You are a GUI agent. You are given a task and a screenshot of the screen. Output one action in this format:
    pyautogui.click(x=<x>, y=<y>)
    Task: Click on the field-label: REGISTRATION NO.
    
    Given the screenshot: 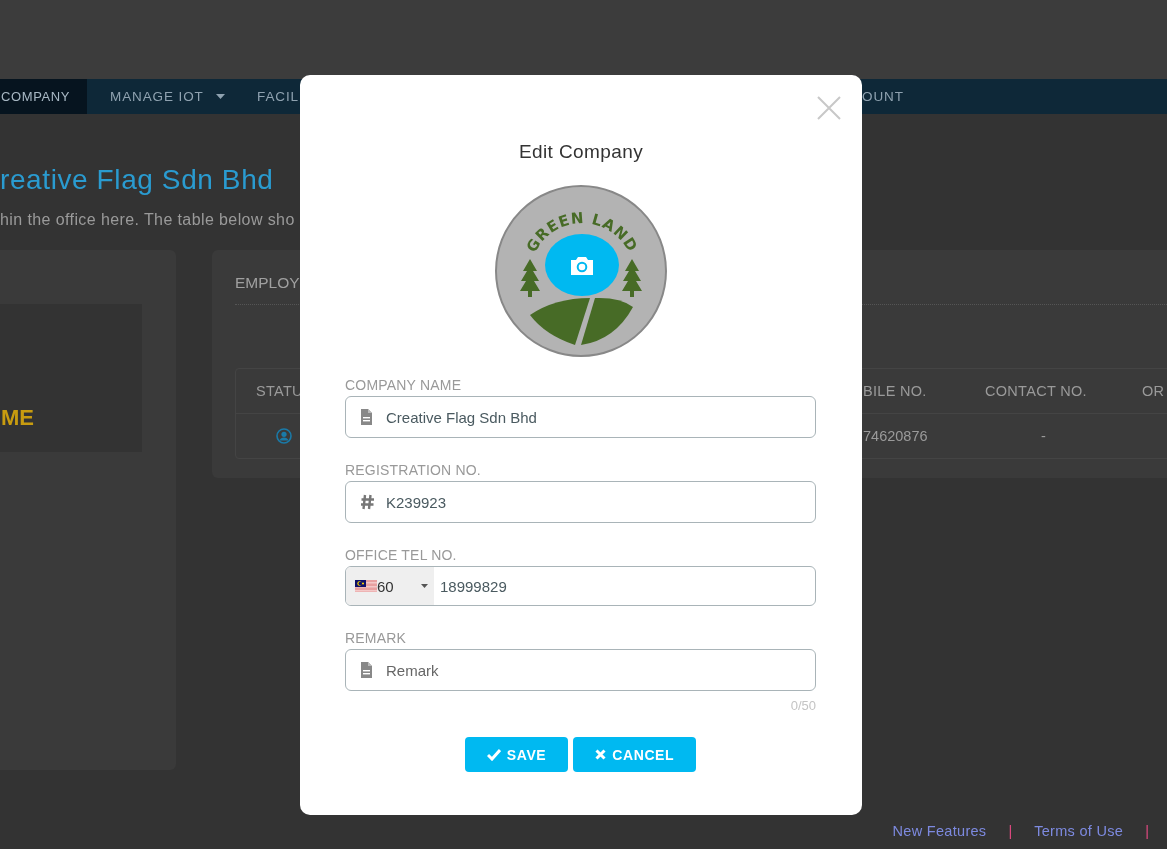 What is the action you would take?
    pyautogui.click(x=413, y=470)
    